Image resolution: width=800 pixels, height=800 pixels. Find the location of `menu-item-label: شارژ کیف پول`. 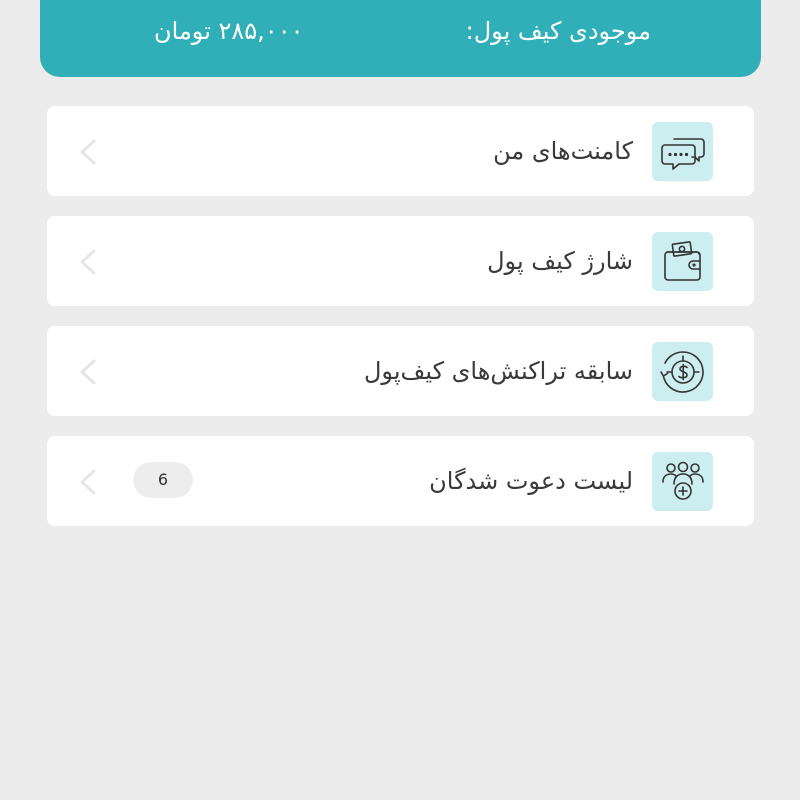

menu-item-label: شارژ کیف پول is located at coordinates (560, 261).